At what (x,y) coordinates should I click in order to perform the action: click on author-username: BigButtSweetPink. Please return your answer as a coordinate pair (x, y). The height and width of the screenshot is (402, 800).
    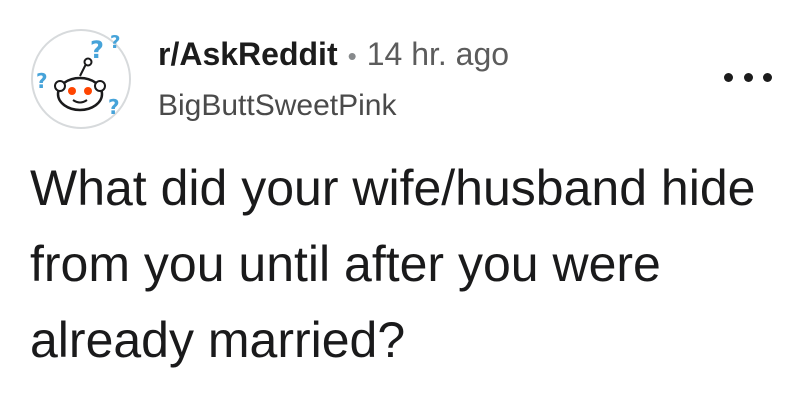
    Looking at the image, I should click on (333, 106).